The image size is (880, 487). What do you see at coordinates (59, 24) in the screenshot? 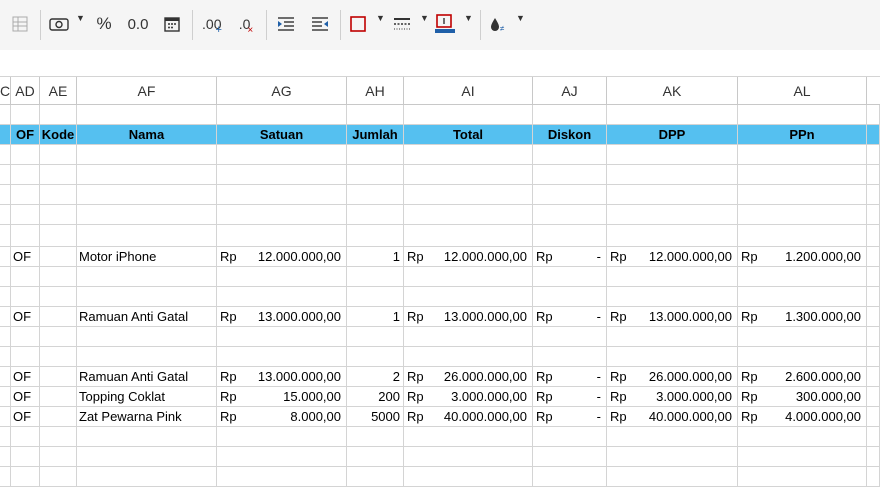
I see `camera-icon` at bounding box center [59, 24].